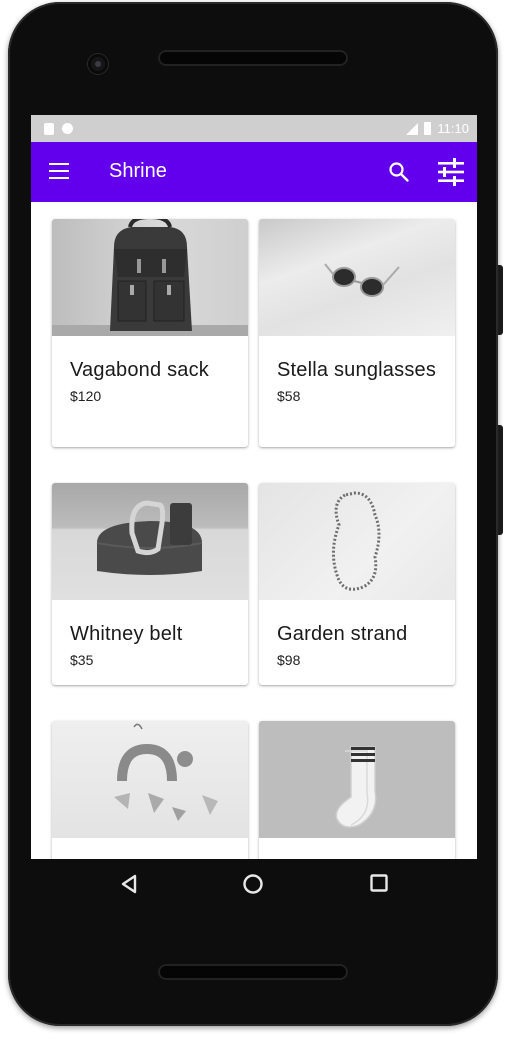 Image resolution: width=513 pixels, height=1048 pixels. Describe the element at coordinates (254, 172) in the screenshot. I see `top-app-bar: Shrine` at that location.